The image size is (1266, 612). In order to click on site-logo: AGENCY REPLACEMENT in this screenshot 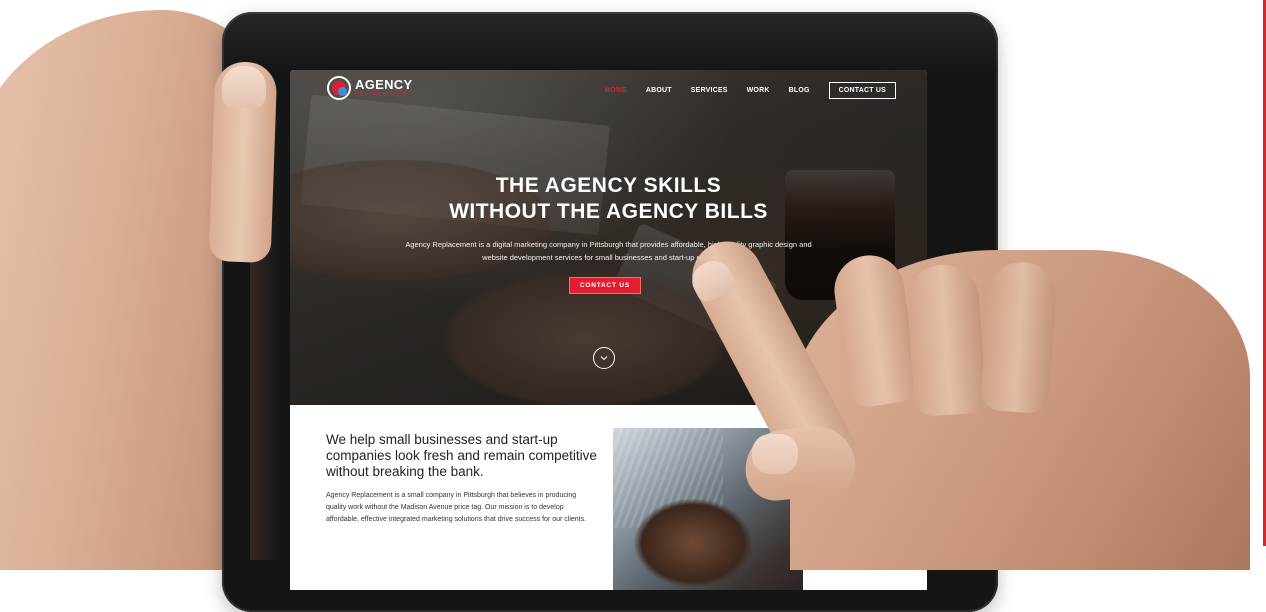, I will do `click(369, 88)`.